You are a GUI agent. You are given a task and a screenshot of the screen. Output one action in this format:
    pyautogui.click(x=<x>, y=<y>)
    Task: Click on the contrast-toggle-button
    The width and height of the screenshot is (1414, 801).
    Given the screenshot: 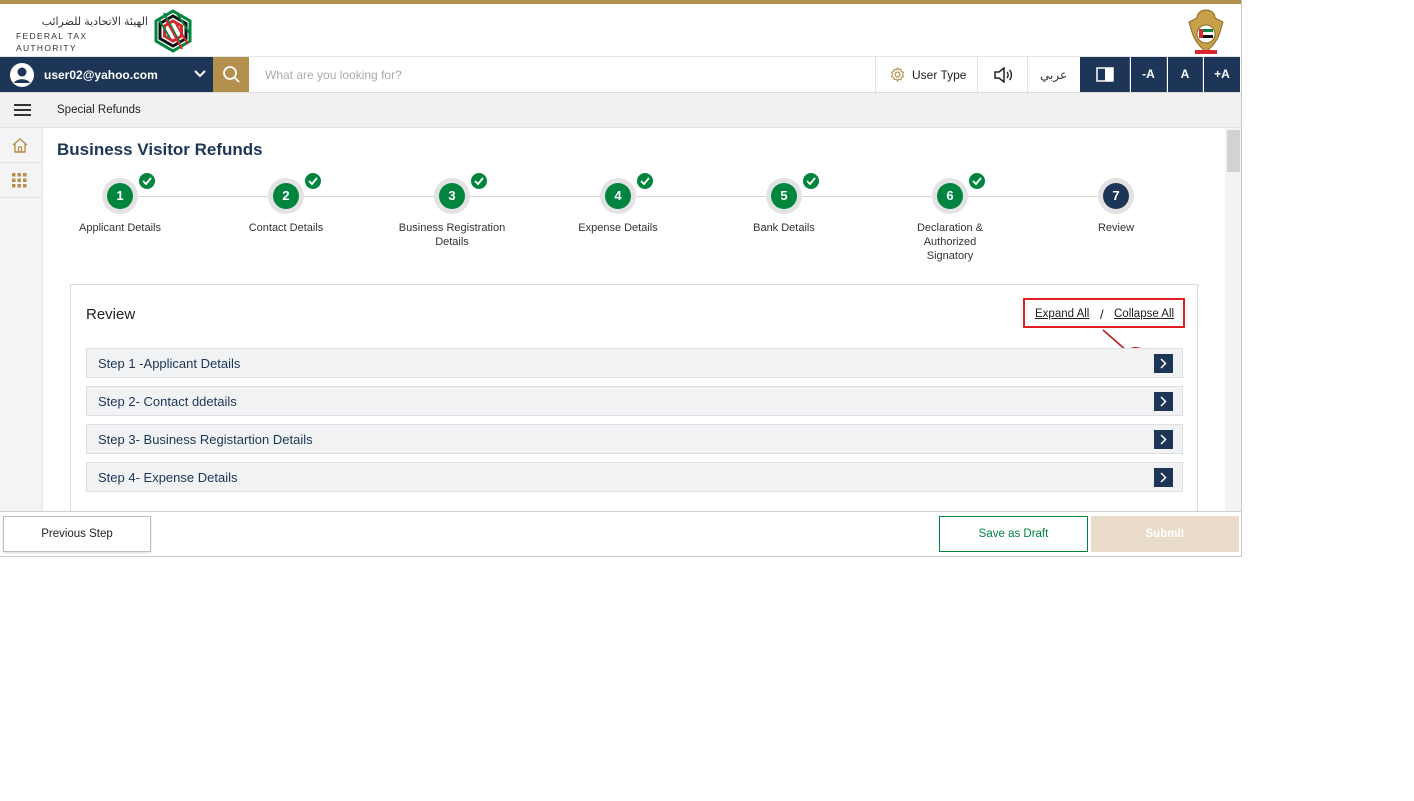 What is the action you would take?
    pyautogui.click(x=1105, y=74)
    